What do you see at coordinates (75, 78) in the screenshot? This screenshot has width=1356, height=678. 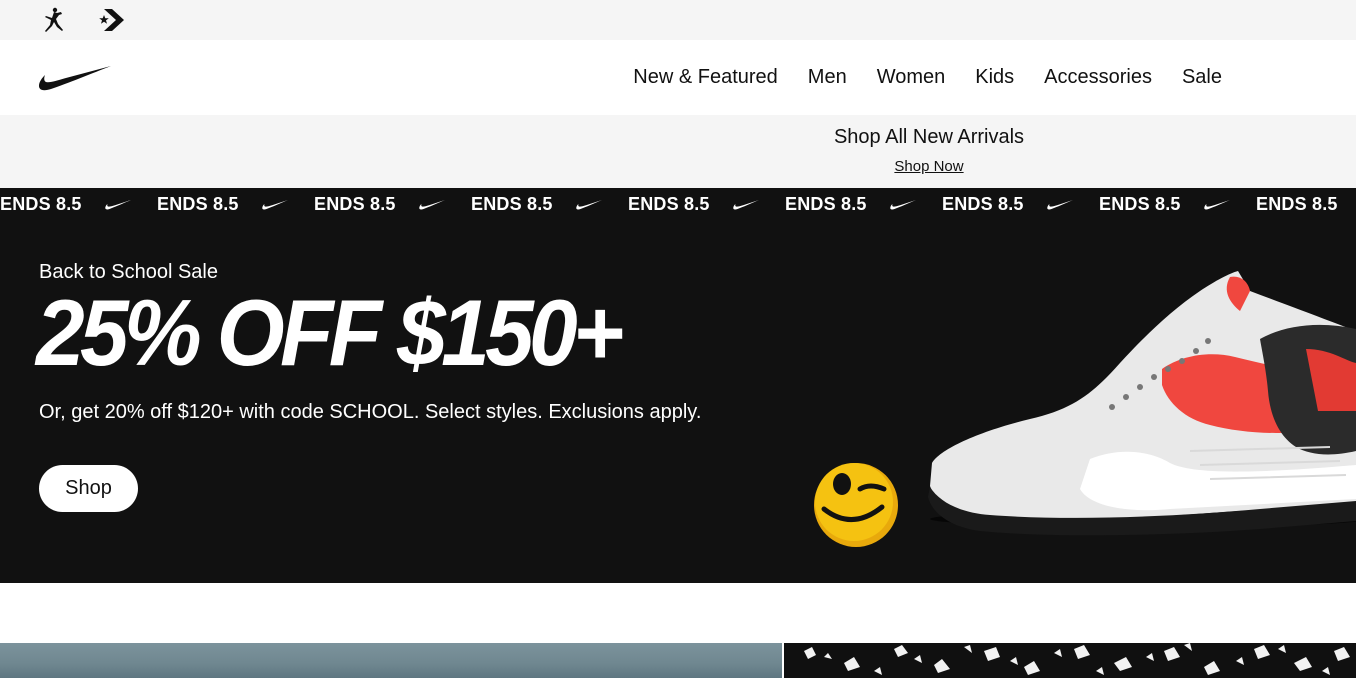 I see `nike-swoosh-icon` at bounding box center [75, 78].